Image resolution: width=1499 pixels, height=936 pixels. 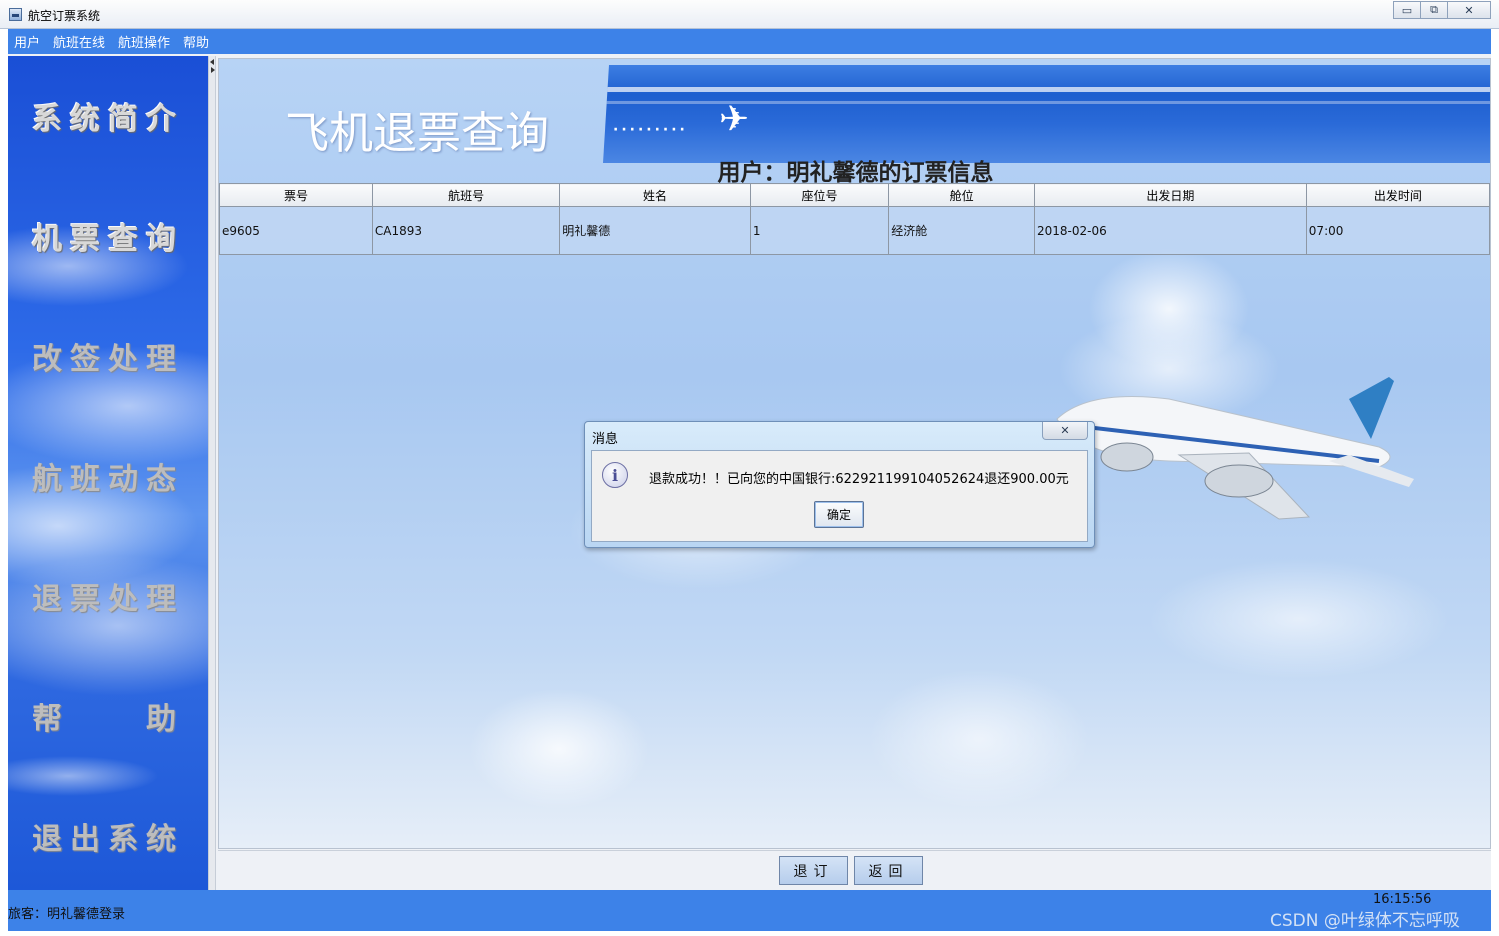 I want to click on column-name: 姓名, so click(x=655, y=195).